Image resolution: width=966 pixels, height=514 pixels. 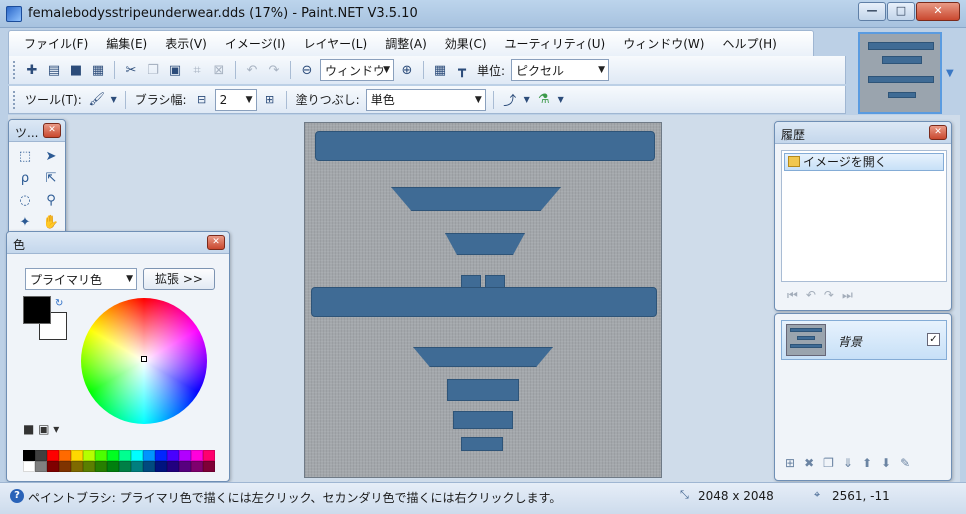 What do you see at coordinates (407, 70) in the screenshot?
I see `zoom-in-icon: ⊕` at bounding box center [407, 70].